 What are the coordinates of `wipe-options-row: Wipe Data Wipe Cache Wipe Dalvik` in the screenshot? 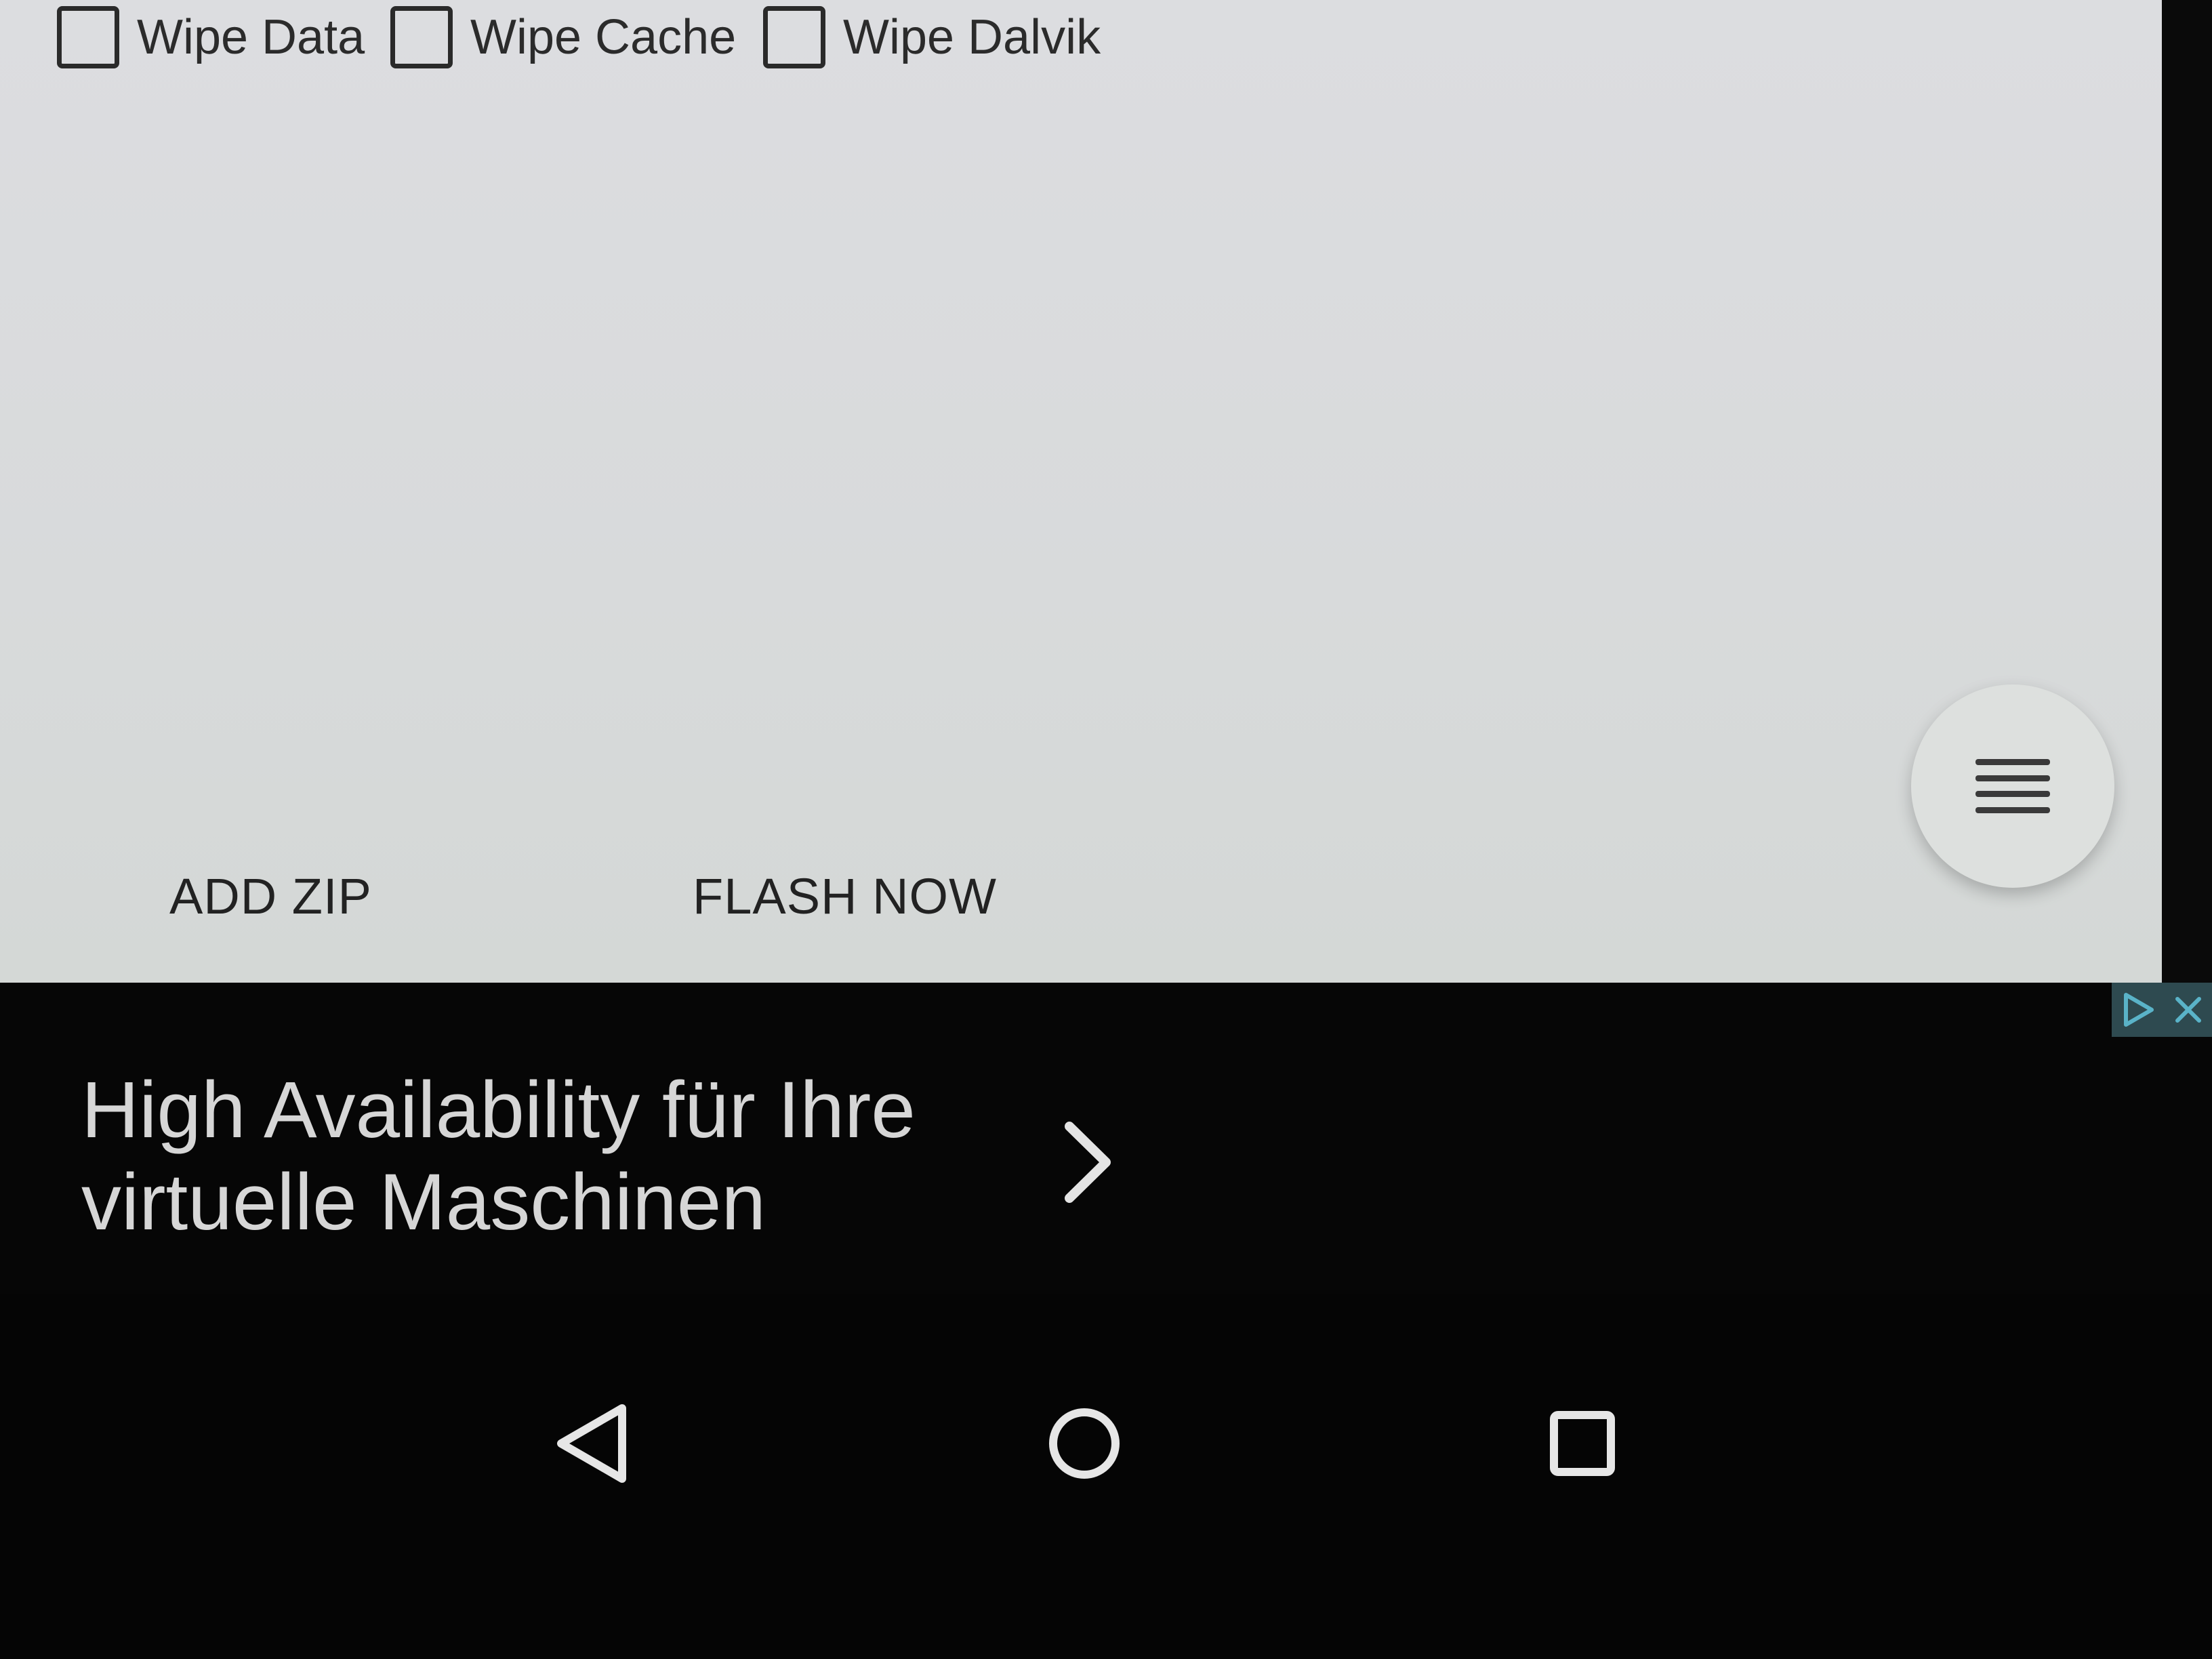 It's located at (610, 38).